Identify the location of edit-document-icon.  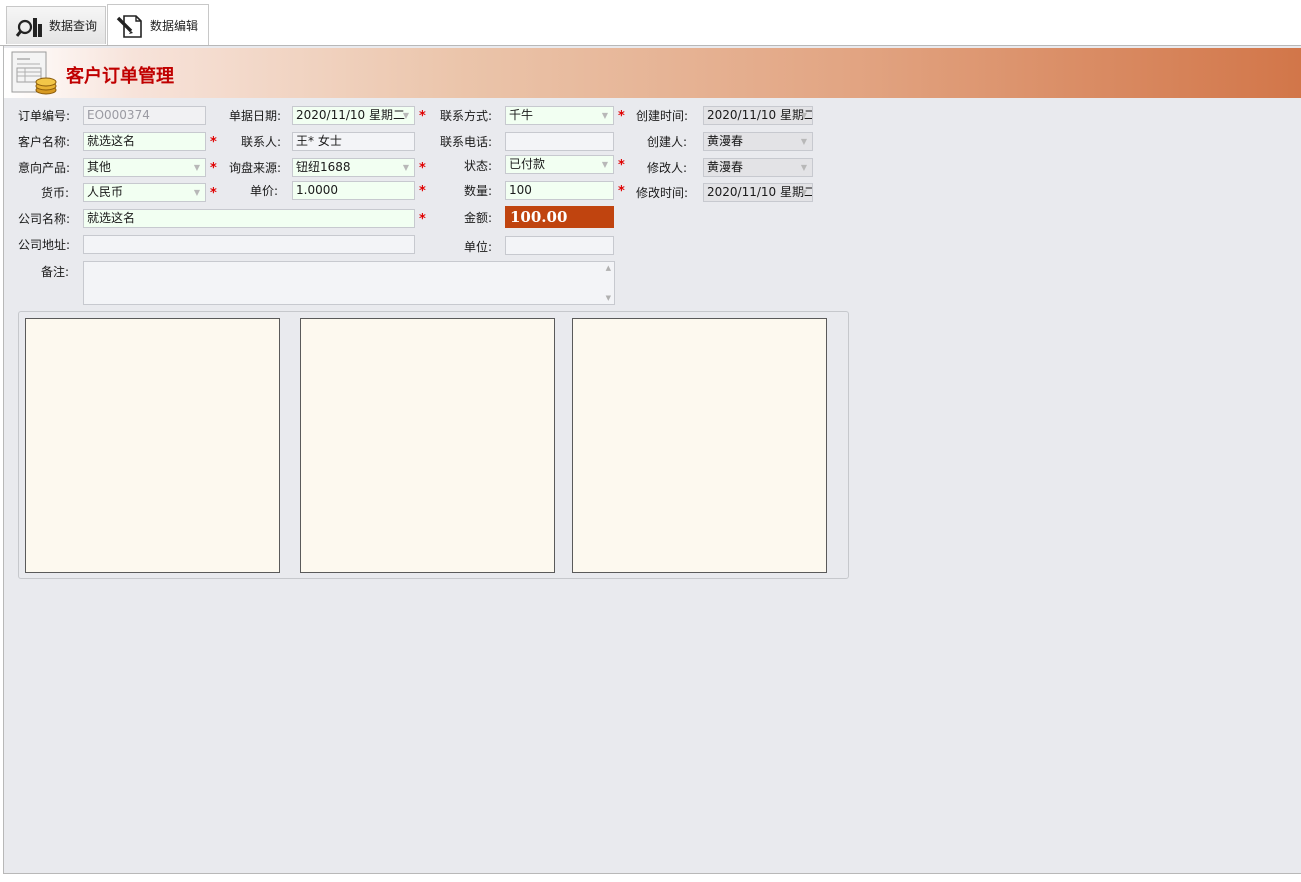
(129, 26).